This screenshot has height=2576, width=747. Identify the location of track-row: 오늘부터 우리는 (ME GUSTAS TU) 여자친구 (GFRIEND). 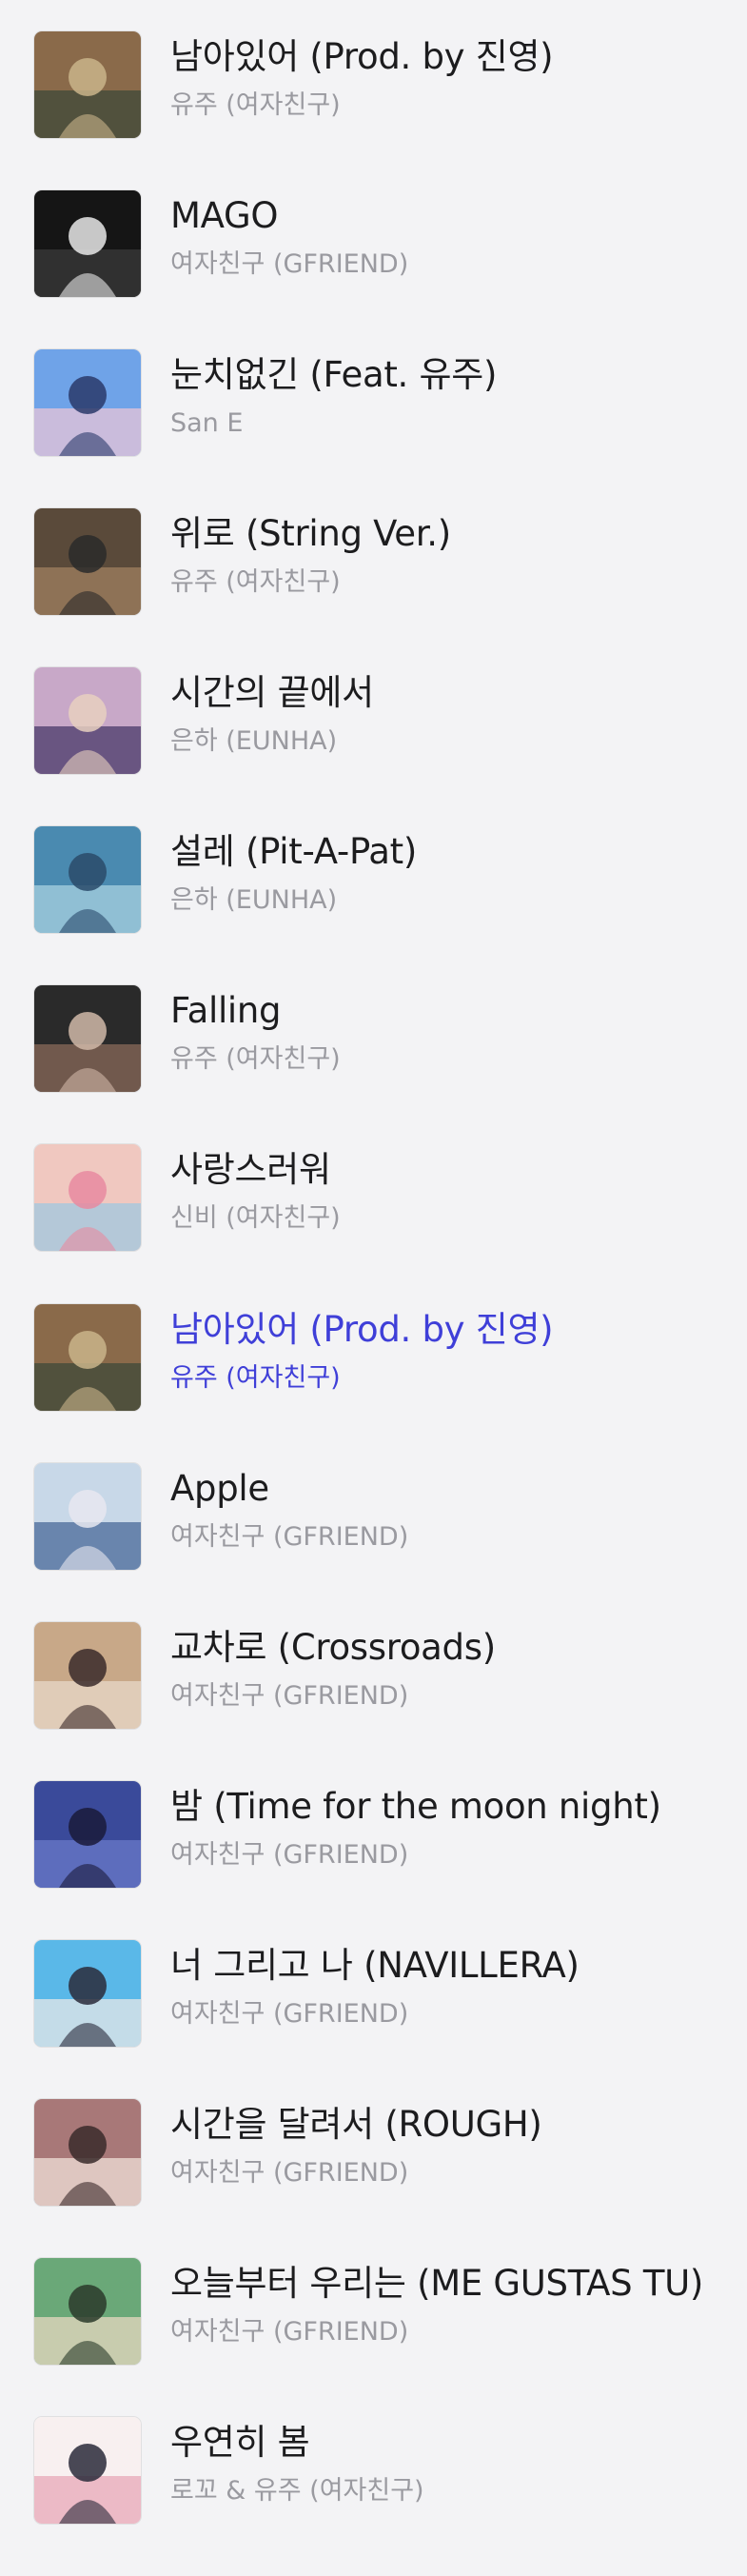
(373, 2337).